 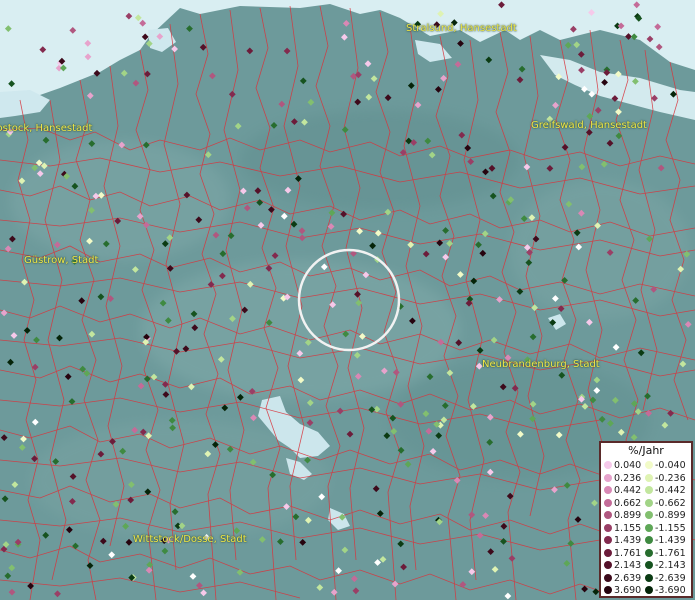 I want to click on legend-label: -1.761, so click(x=670, y=553).